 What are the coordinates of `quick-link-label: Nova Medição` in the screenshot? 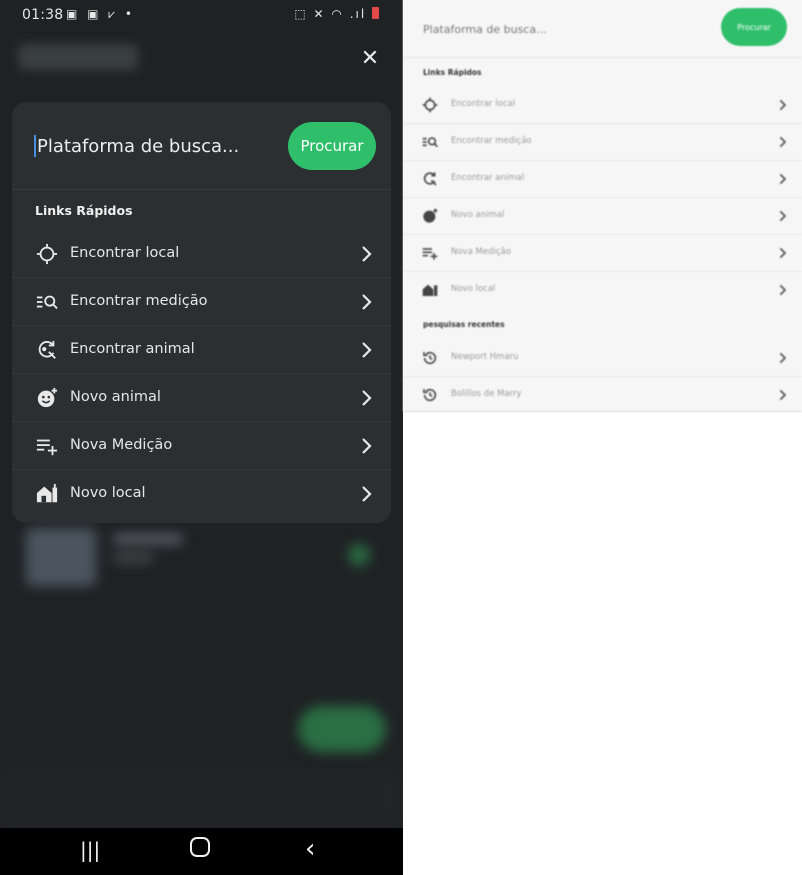 It's located at (121, 445).